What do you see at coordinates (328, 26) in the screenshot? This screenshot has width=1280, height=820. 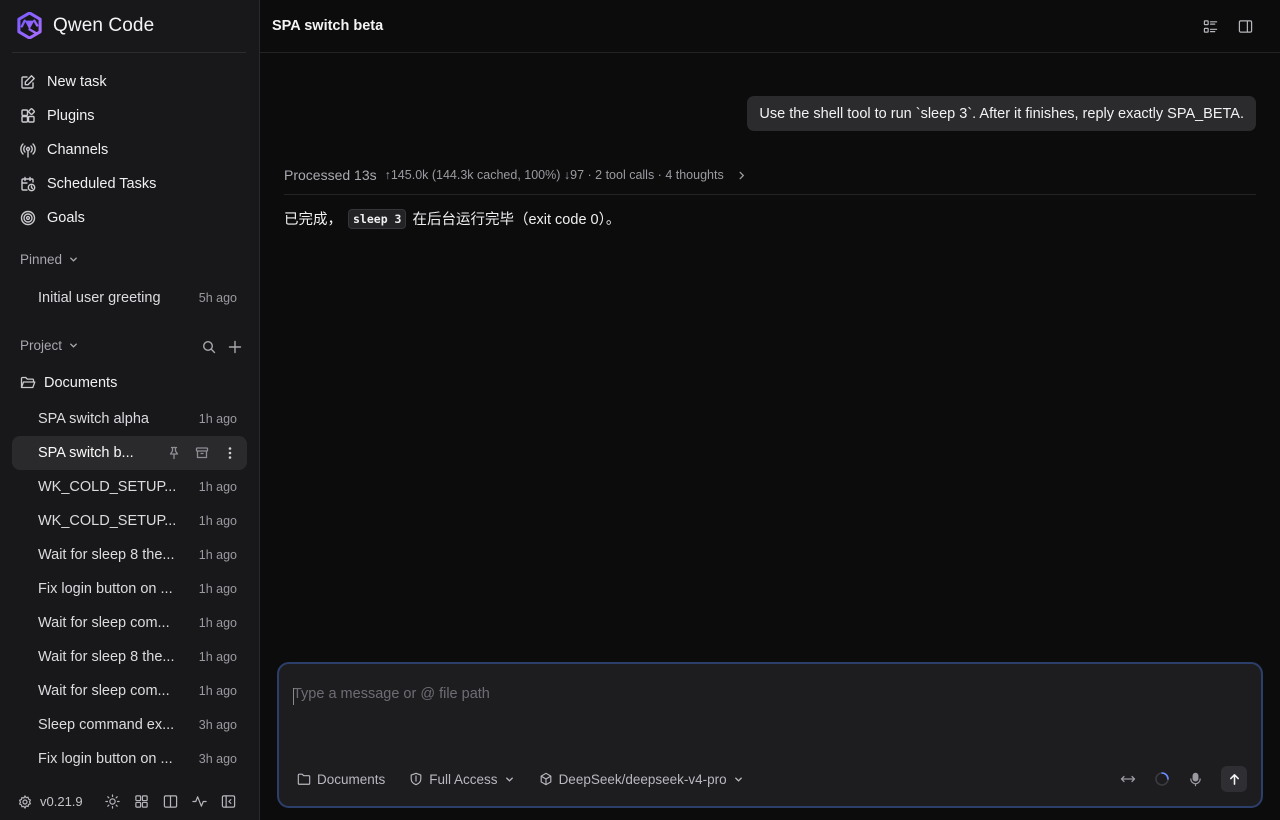 I see `page-title: SPA switch beta` at bounding box center [328, 26].